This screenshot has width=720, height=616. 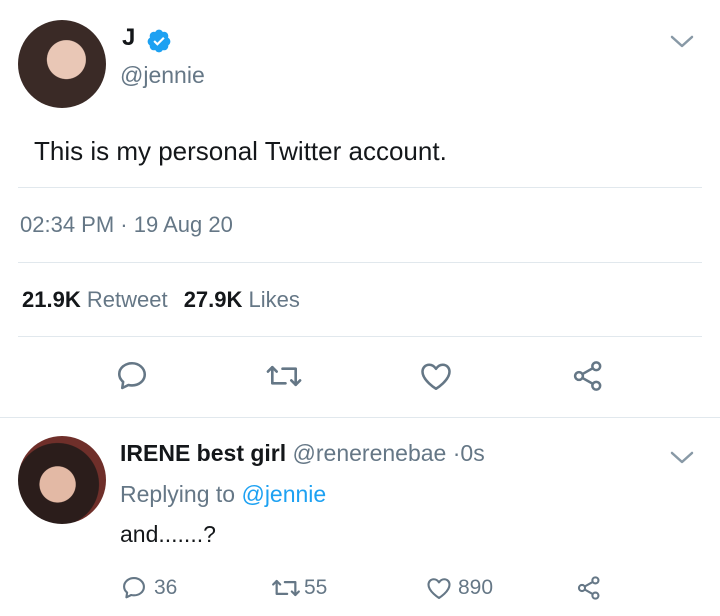 I want to click on likes-stat: 27.9K Likes, so click(x=242, y=299).